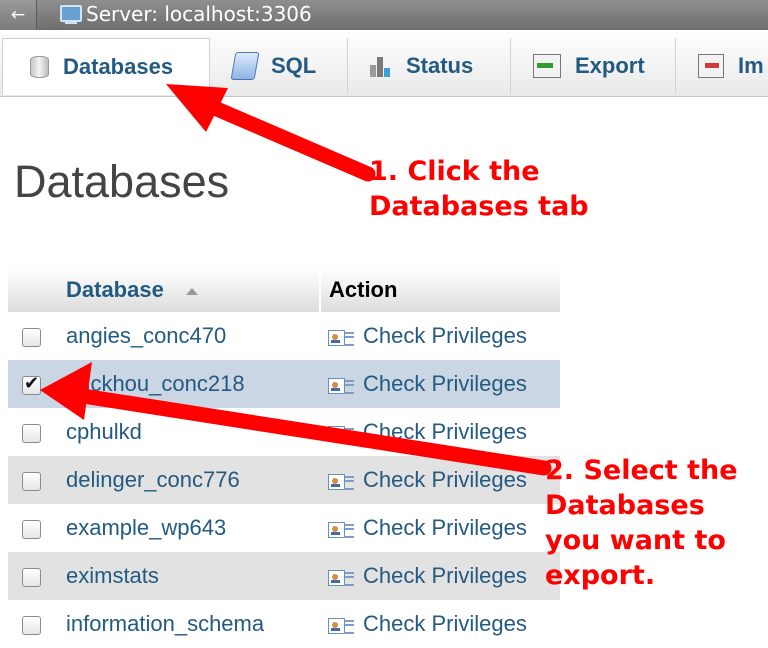  Describe the element at coordinates (191, 291) in the screenshot. I see `sort-ascending-icon` at that location.